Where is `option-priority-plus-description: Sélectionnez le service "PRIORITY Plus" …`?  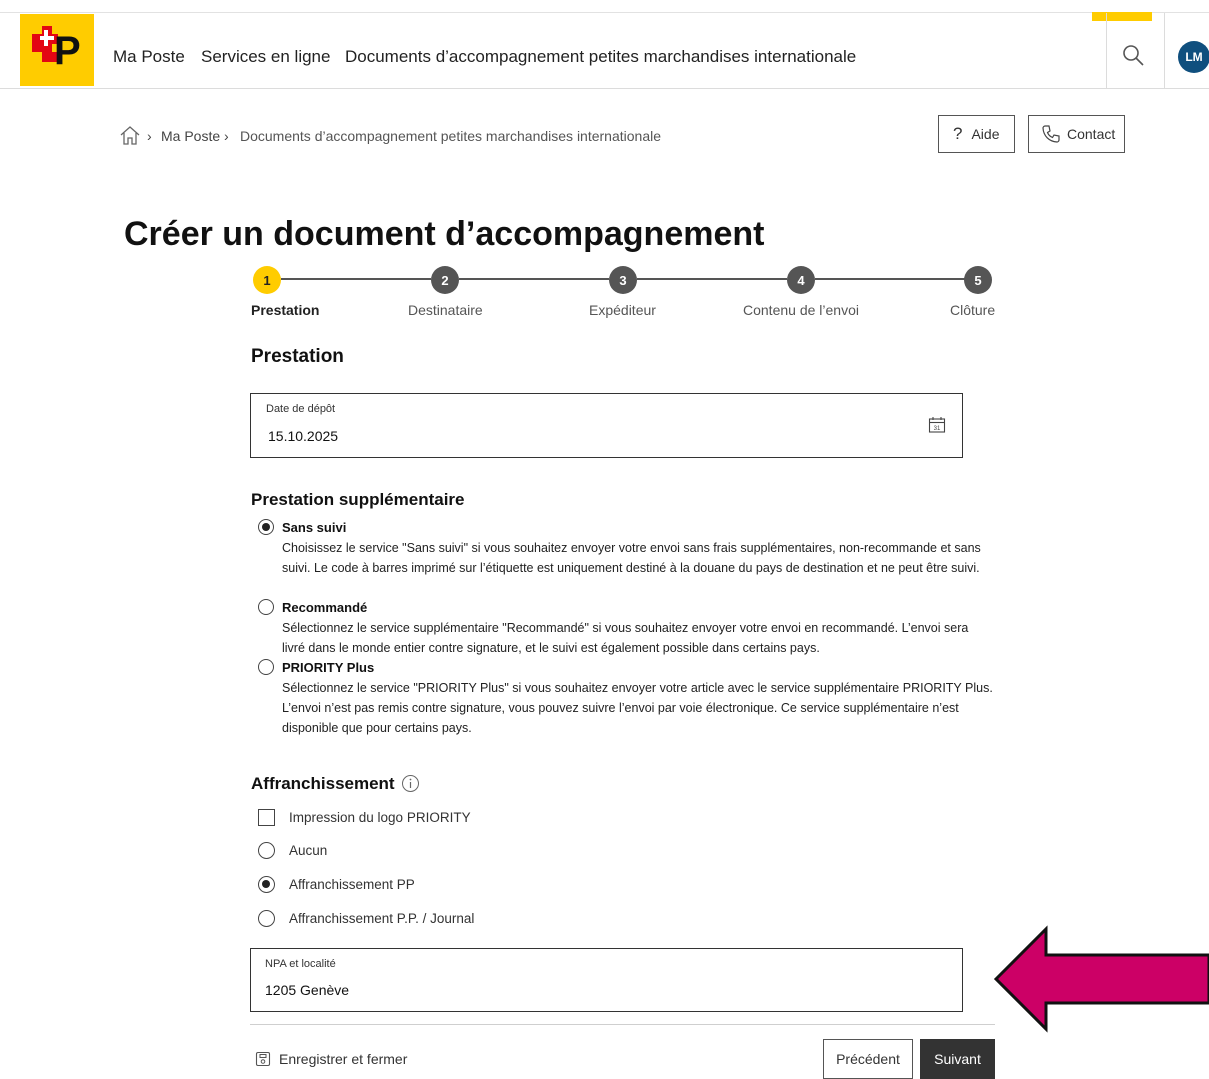 option-priority-plus-description: Sélectionnez le service "PRIORITY Plus" … is located at coordinates (637, 708).